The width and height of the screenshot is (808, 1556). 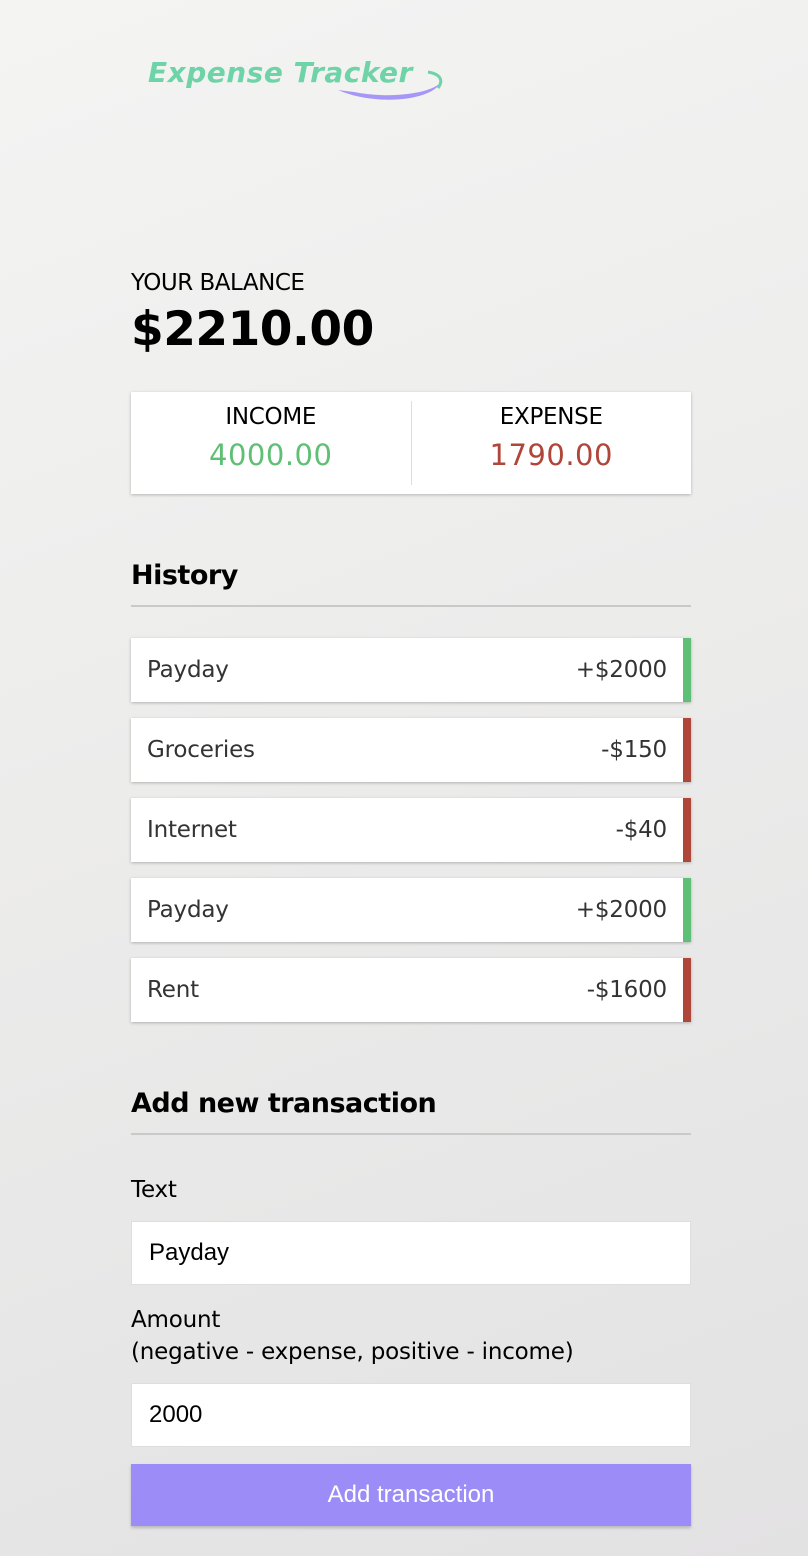 I want to click on balance-value: $2210.00, so click(x=252, y=329).